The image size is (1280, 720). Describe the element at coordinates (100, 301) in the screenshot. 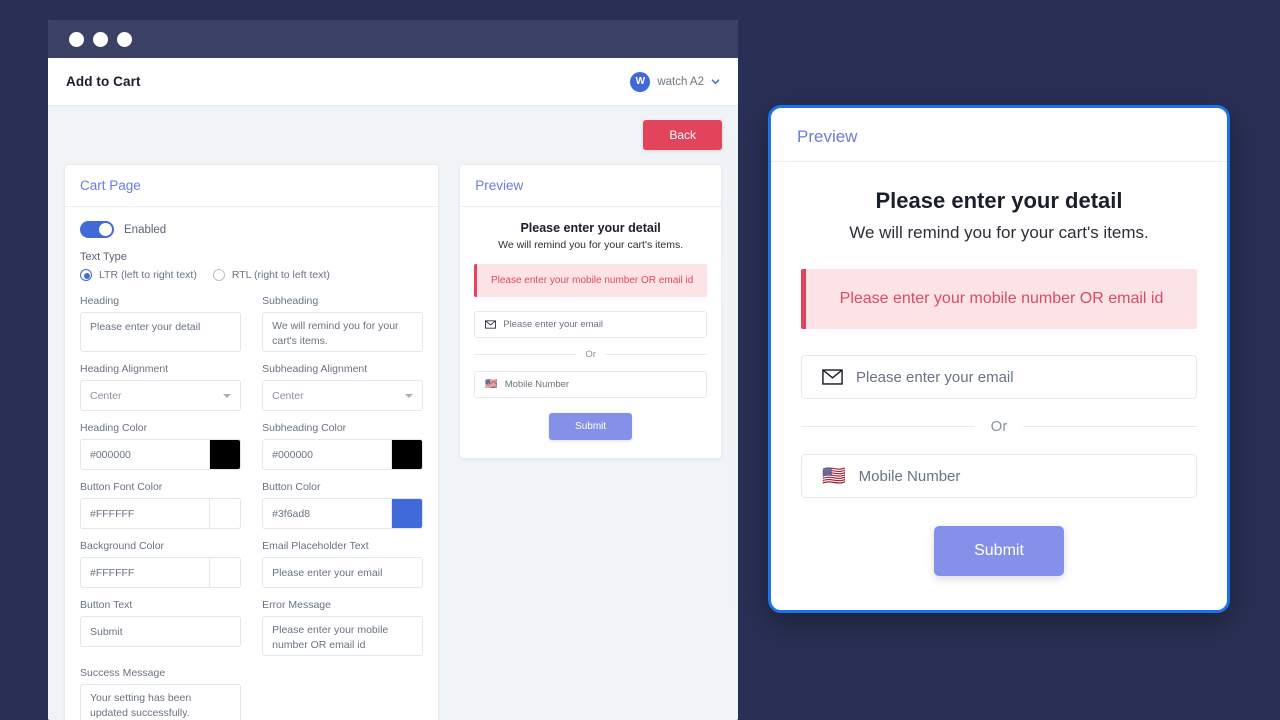

I see `heading-label: Heading` at that location.